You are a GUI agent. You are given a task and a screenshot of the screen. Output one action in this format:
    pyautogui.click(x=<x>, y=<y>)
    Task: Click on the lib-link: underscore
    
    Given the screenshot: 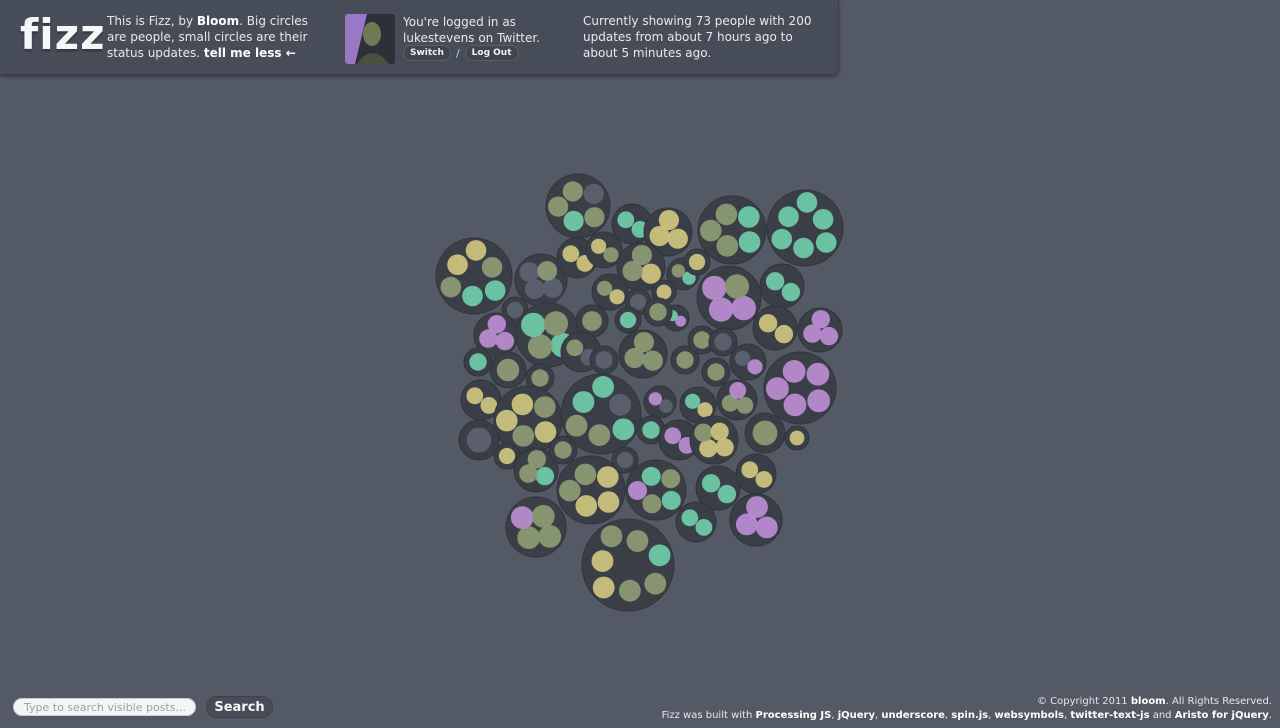 What is the action you would take?
    pyautogui.click(x=913, y=715)
    